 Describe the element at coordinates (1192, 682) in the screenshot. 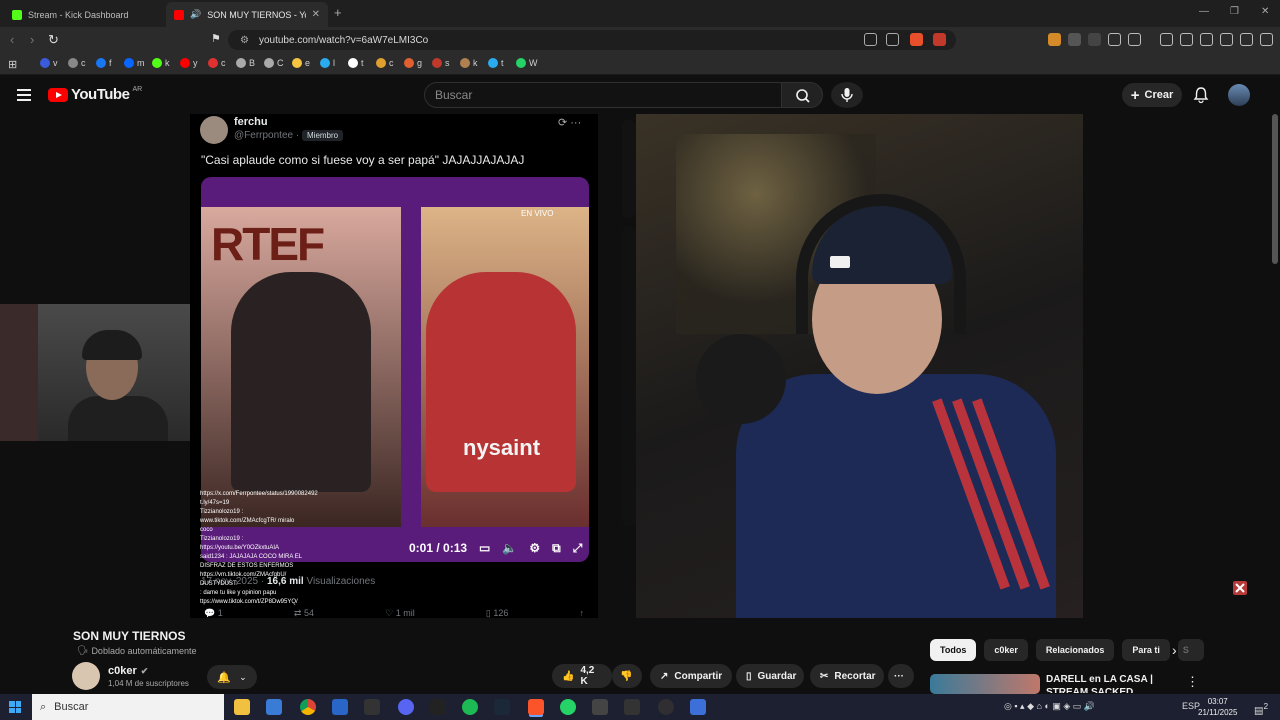

I see `more-vertical-icon: ⋮` at that location.